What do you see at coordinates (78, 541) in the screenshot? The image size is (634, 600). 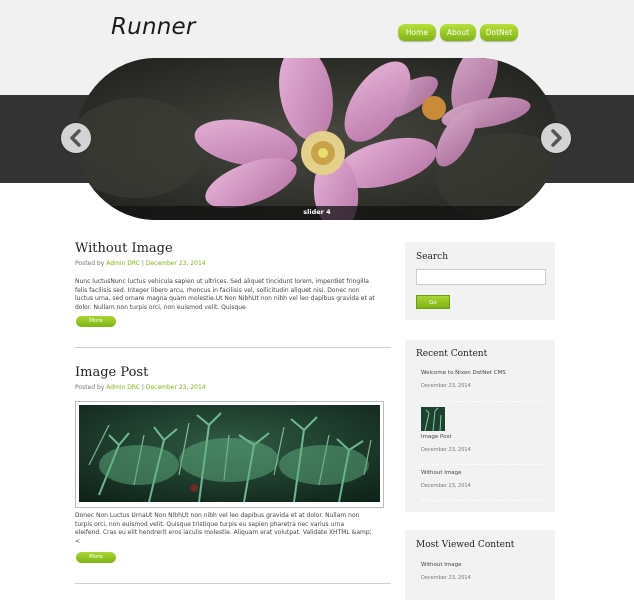 I see `excerpt-line: <` at bounding box center [78, 541].